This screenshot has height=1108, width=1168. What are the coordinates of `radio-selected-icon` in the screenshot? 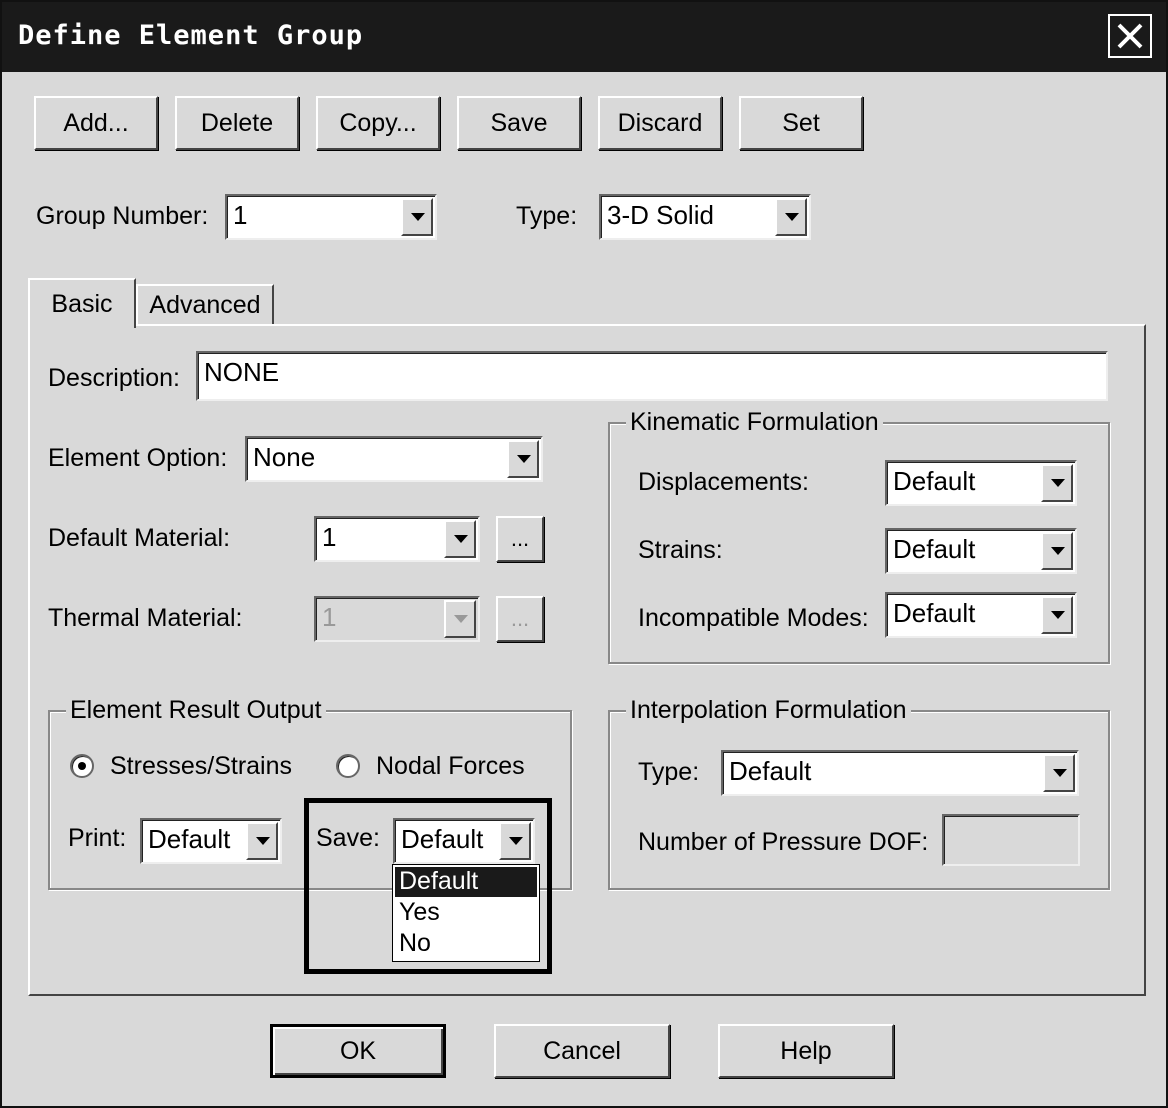 It's located at (82, 766).